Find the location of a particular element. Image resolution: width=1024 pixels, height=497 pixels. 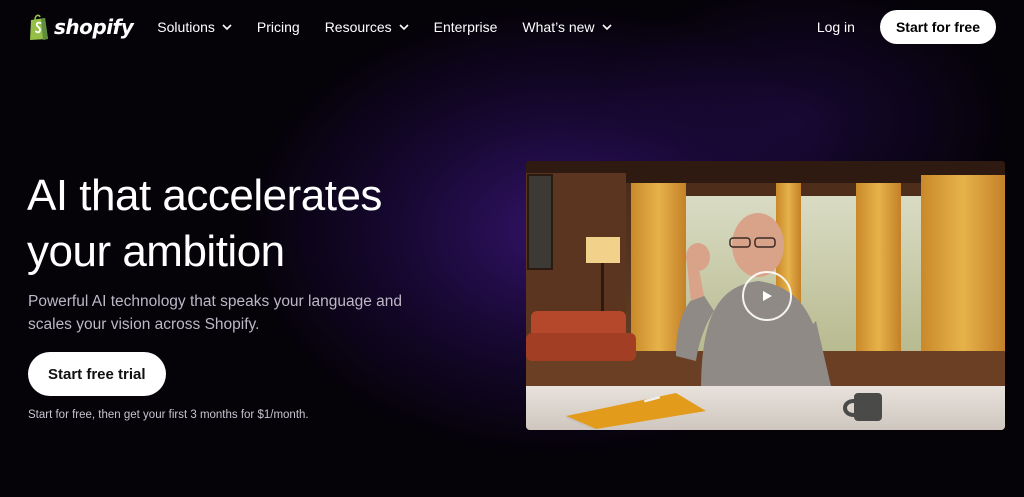

nav-item-enterprise: Enterprise is located at coordinates (466, 27).